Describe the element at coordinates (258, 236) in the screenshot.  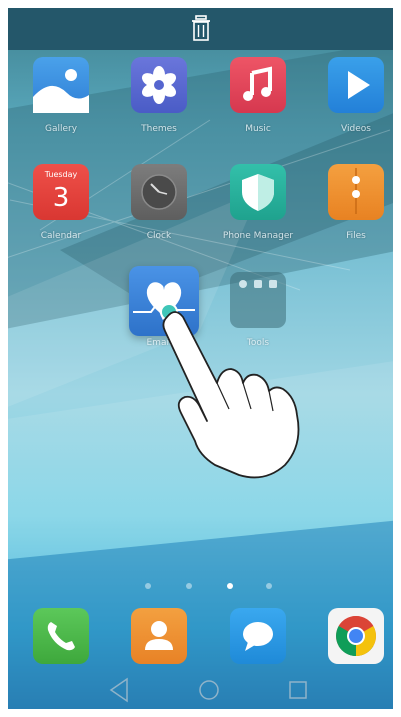
I see `phone-manager-label: Phone Manager` at that location.